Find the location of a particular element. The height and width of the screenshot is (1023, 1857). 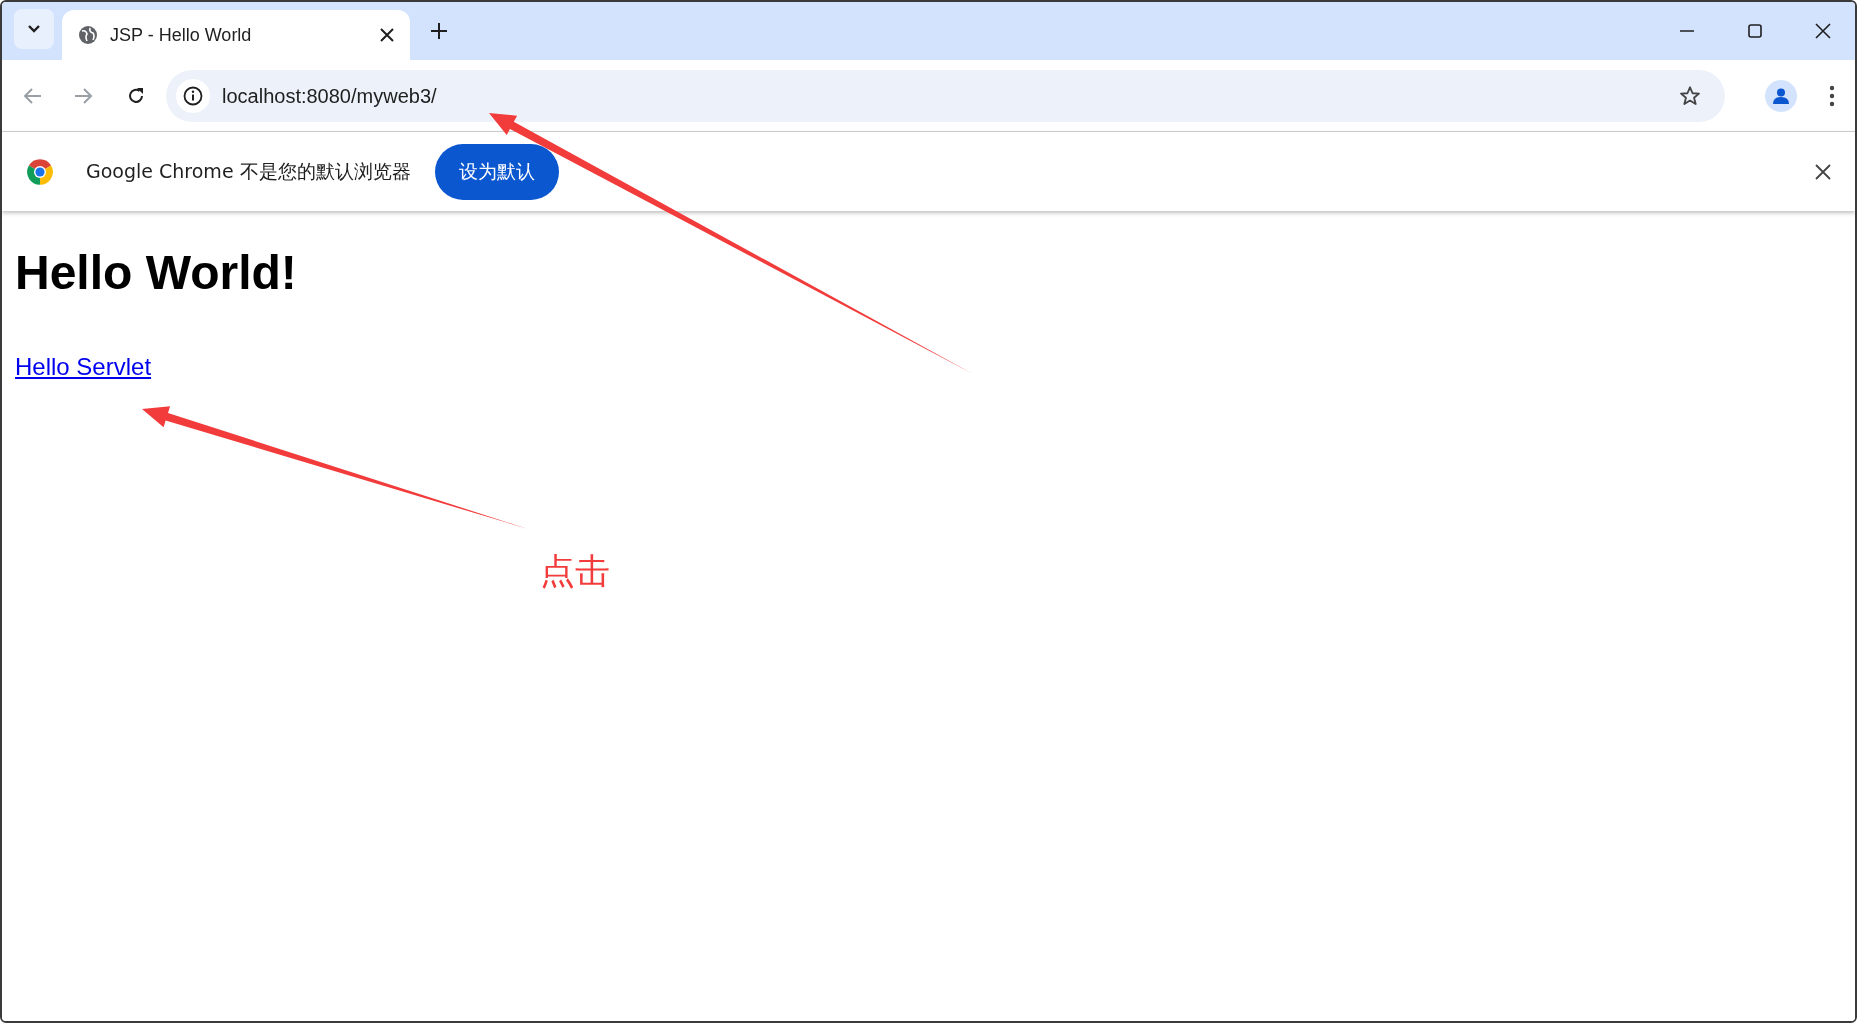

browser-tab: JSP - Hello World is located at coordinates (236, 35).